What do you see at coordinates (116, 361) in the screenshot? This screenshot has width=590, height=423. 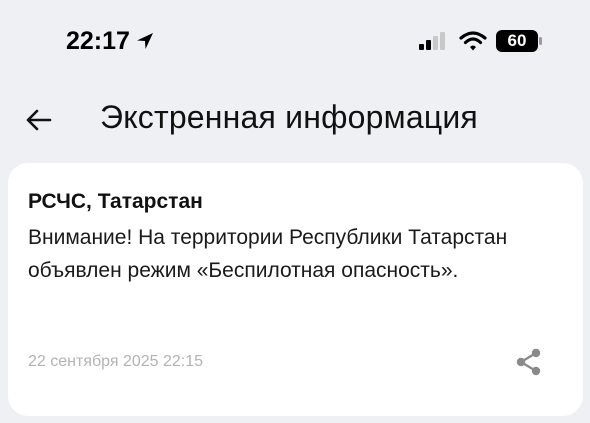 I see `alert-timestamp: 22 сентября 2025 22:15` at bounding box center [116, 361].